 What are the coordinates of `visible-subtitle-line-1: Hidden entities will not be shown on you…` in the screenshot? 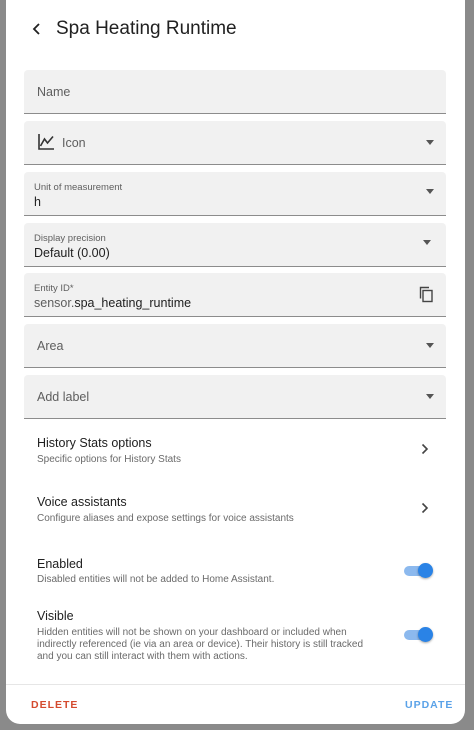 It's located at (192, 632).